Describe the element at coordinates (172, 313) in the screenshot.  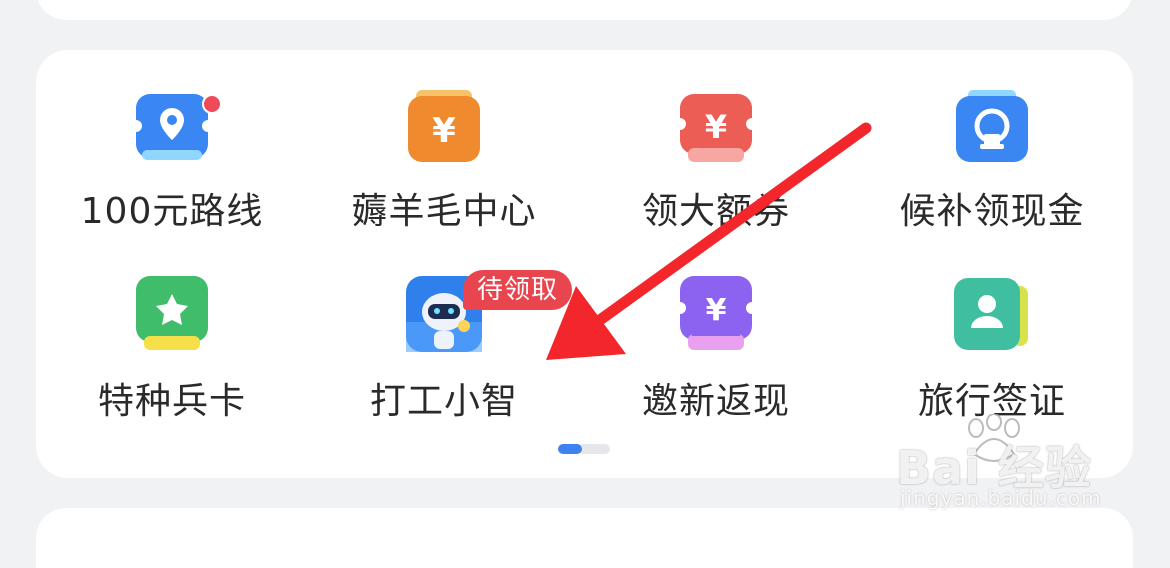
I see `star-card-icon` at that location.